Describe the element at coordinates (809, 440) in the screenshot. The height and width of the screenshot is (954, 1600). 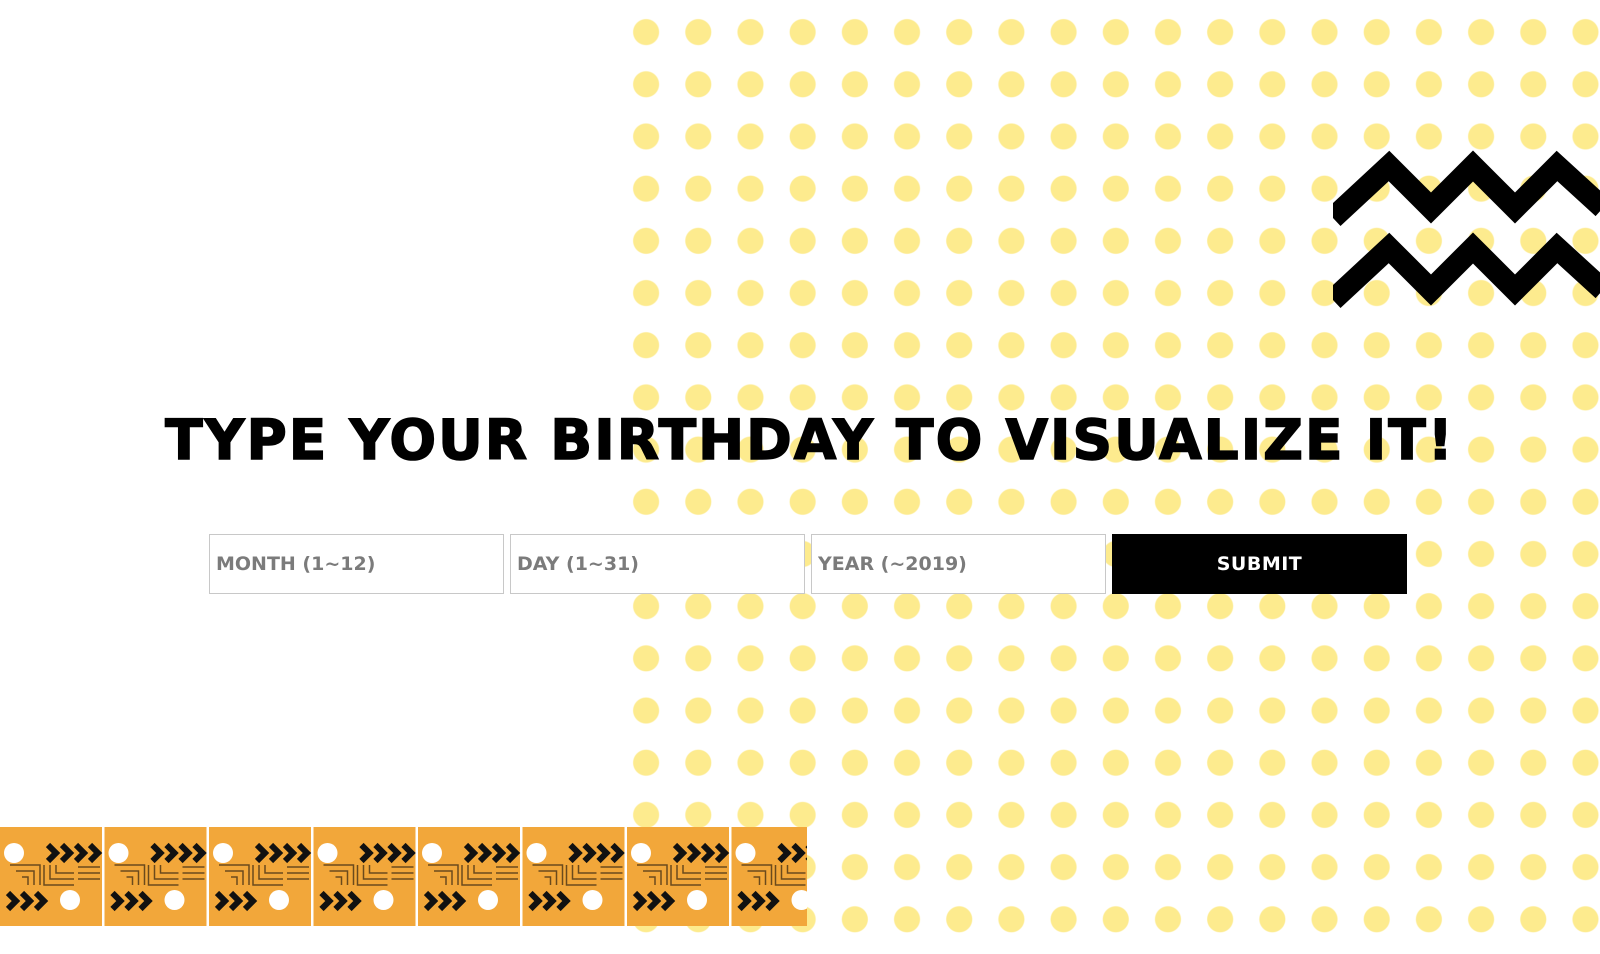
I see `page-title: TYPE YOUR BIRTHDAY TO VISUALIZE IT!` at that location.